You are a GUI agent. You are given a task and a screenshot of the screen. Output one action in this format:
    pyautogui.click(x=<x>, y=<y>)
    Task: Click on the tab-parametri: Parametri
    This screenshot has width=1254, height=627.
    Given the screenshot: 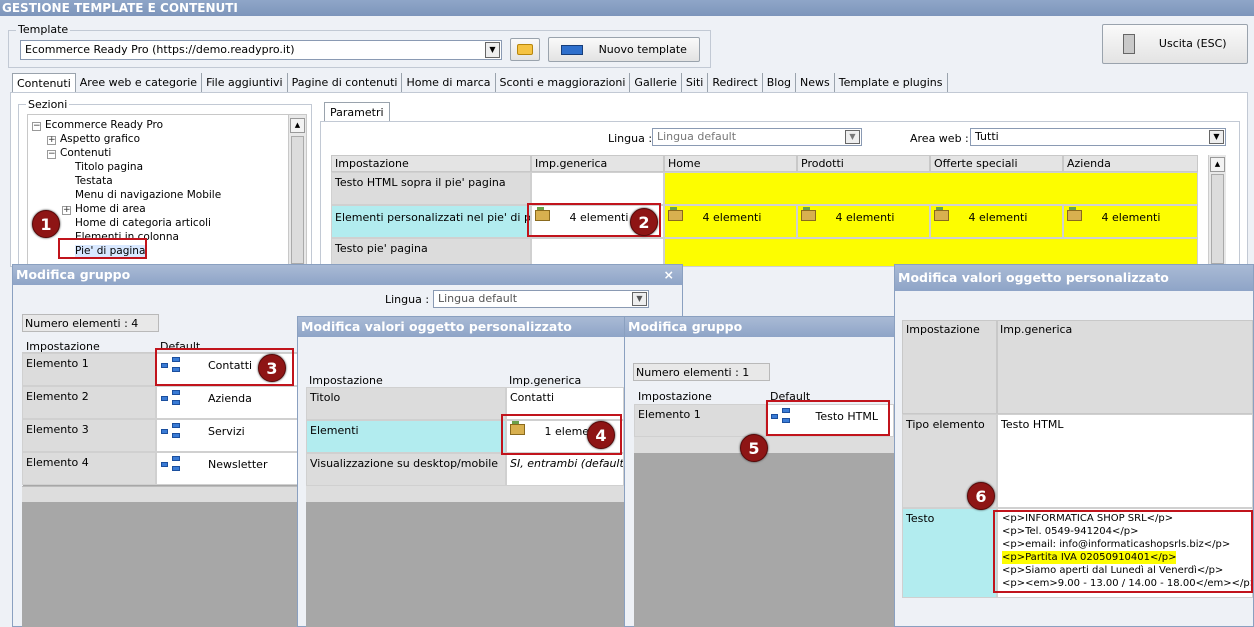 What is the action you would take?
    pyautogui.click(x=357, y=112)
    